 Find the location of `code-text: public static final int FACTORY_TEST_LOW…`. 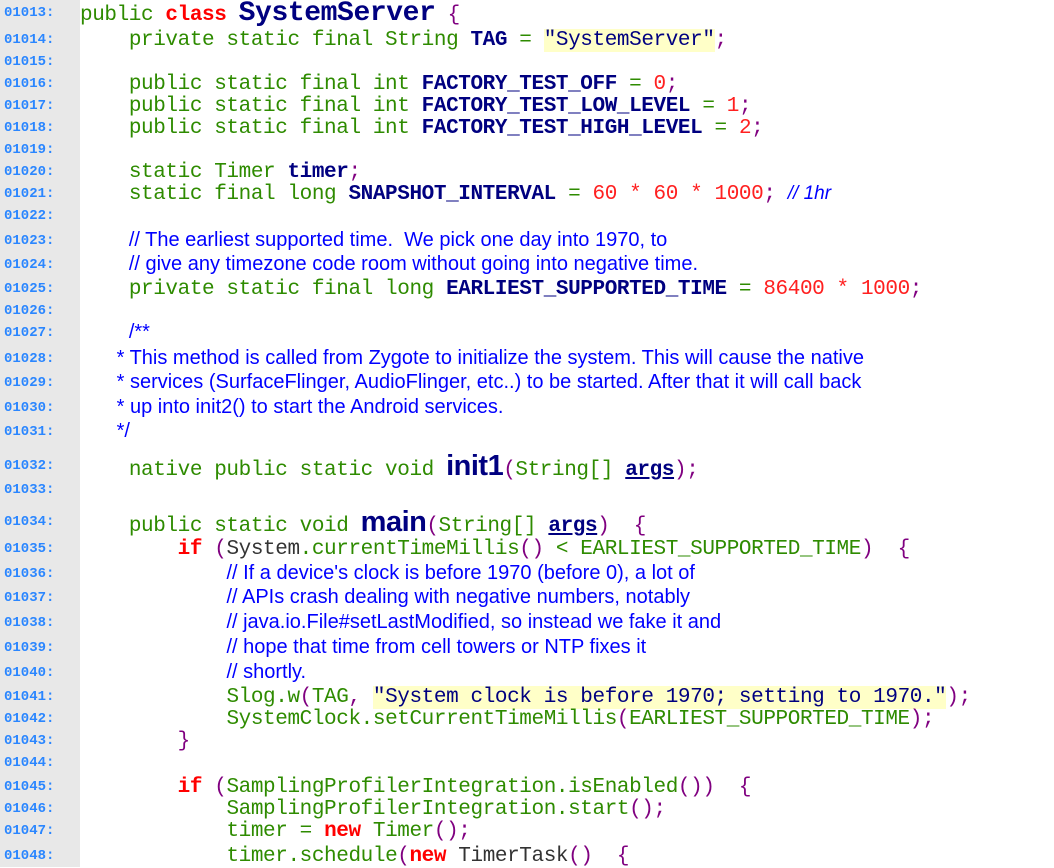

code-text: public static final int FACTORY_TEST_LOW… is located at coordinates (416, 106).